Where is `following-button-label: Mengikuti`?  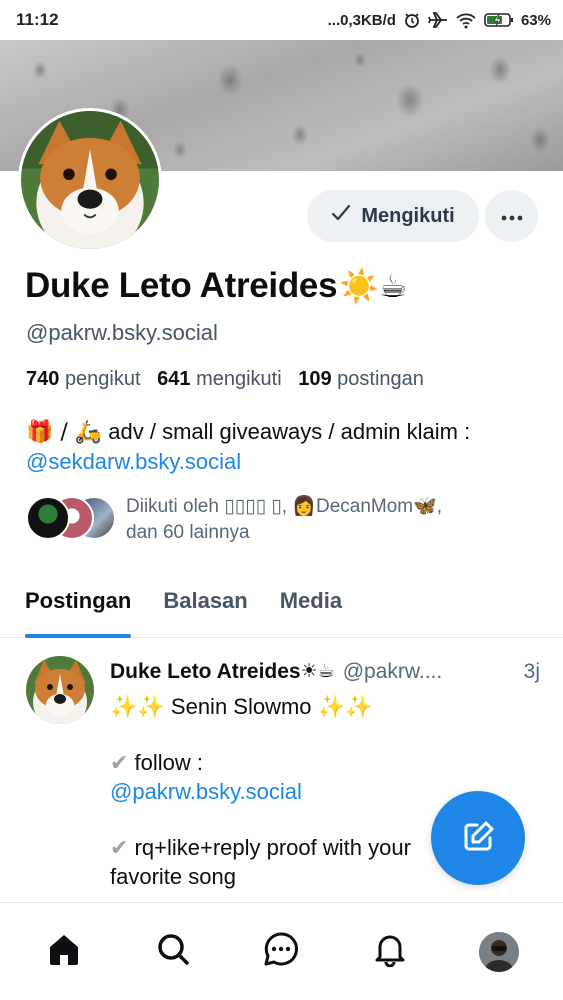 following-button-label: Mengikuti is located at coordinates (408, 215).